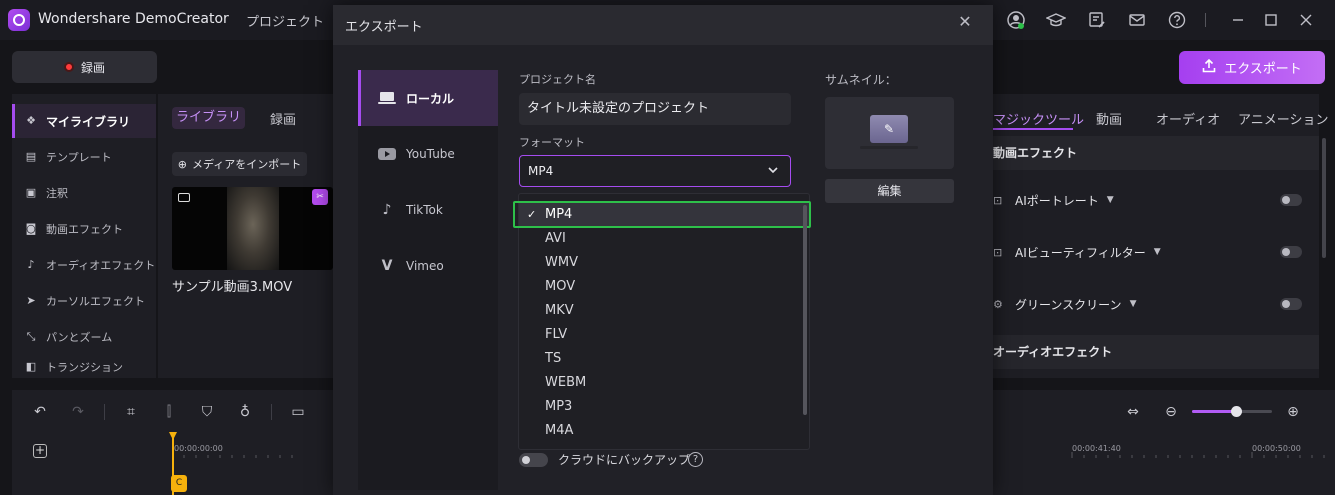  Describe the element at coordinates (84, 229) in the screenshot. I see `sidebar-item-video-effects: ◙ 動画エフェクト` at that location.